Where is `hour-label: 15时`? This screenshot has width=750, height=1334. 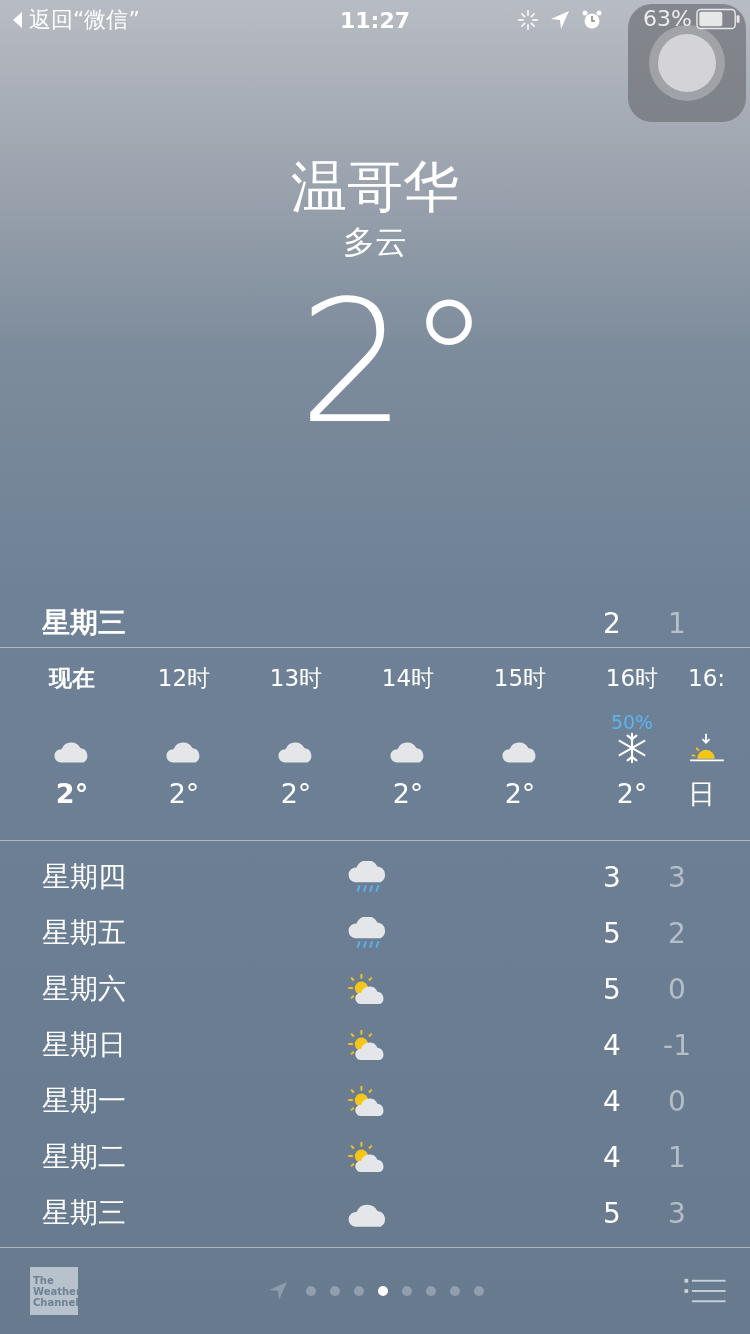
hour-label: 15时 is located at coordinates (520, 678).